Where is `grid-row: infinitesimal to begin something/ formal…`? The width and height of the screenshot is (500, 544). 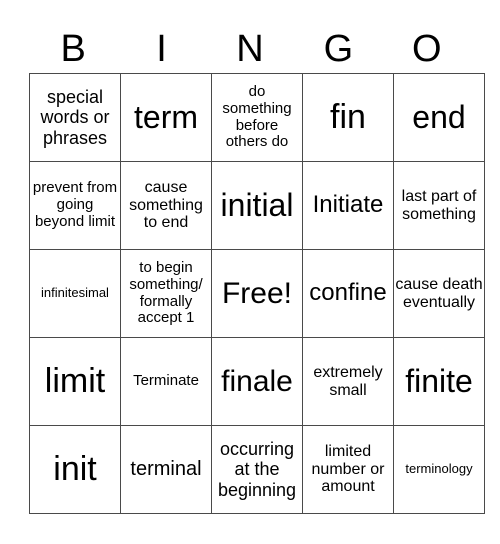
grid-row: infinitesimal to begin something/ formal… is located at coordinates (257, 293).